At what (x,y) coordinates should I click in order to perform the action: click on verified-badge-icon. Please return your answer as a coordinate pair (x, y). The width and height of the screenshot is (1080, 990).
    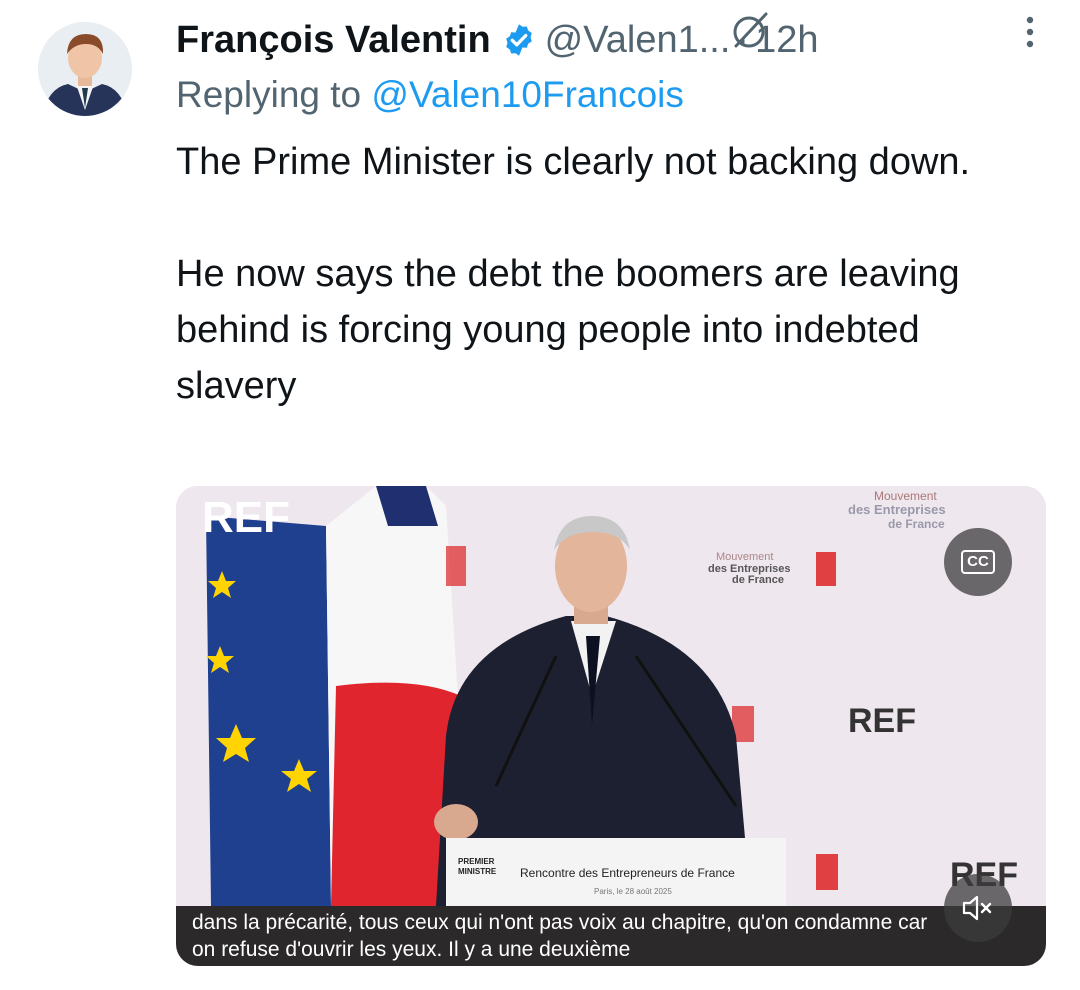
    Looking at the image, I should click on (518, 40).